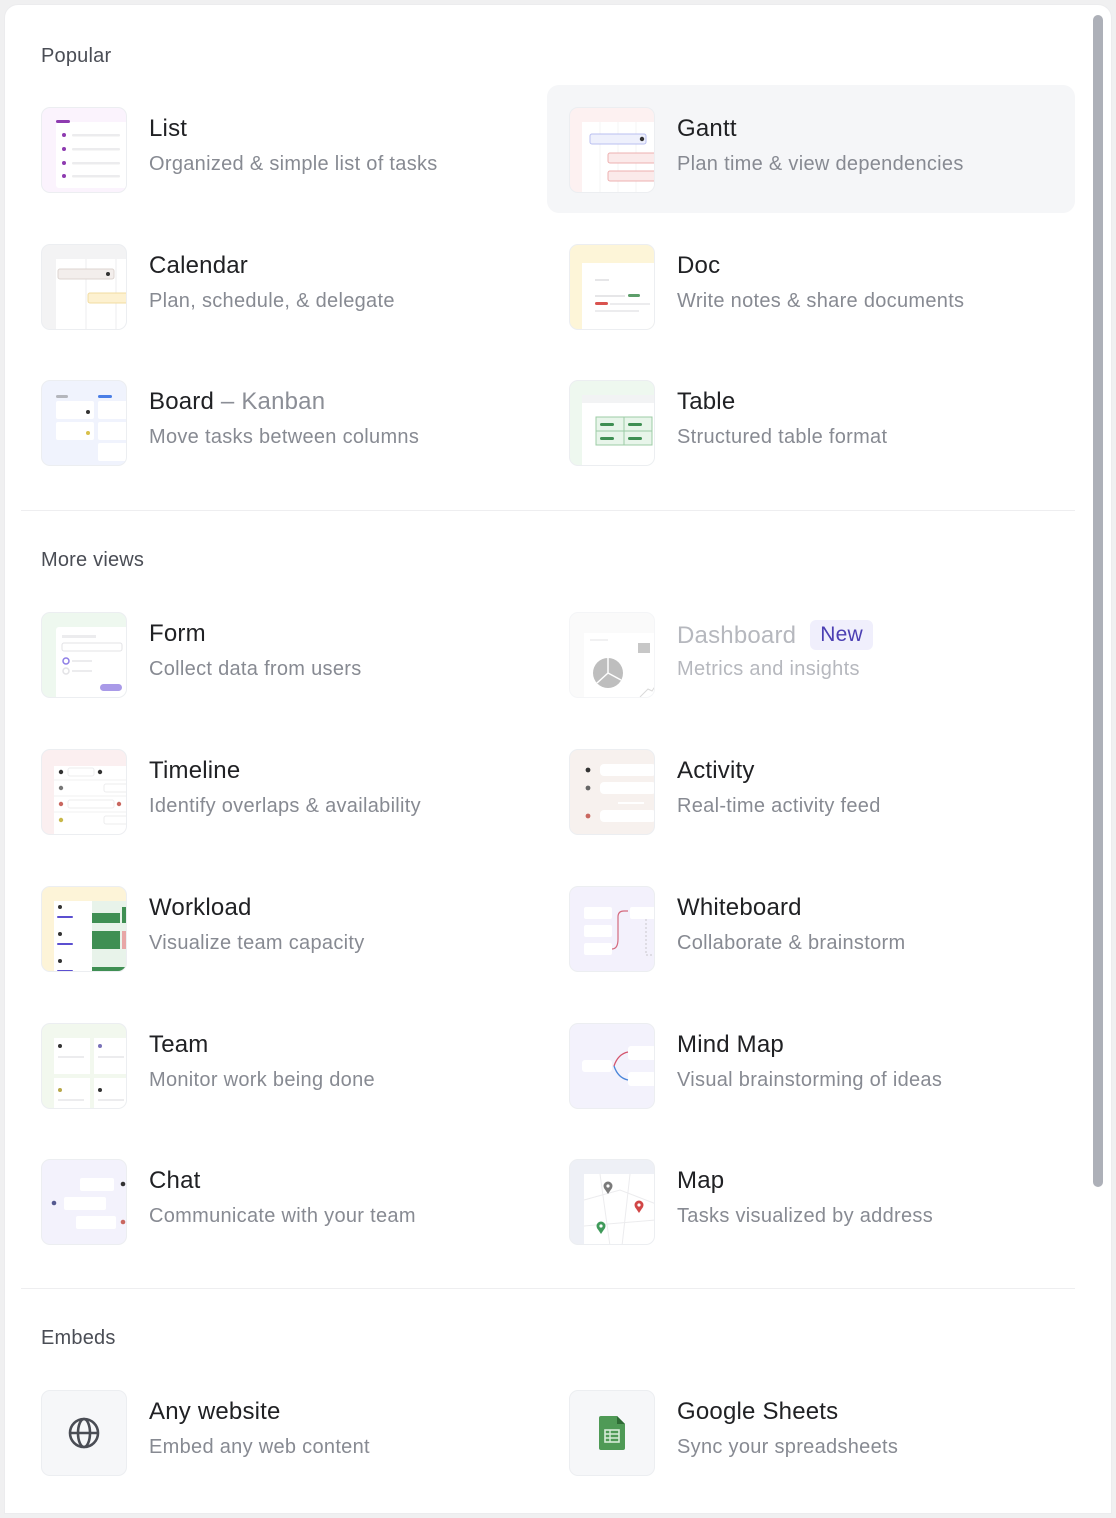  What do you see at coordinates (791, 943) in the screenshot?
I see `view-option-desc: Collaborate & brainstorm` at bounding box center [791, 943].